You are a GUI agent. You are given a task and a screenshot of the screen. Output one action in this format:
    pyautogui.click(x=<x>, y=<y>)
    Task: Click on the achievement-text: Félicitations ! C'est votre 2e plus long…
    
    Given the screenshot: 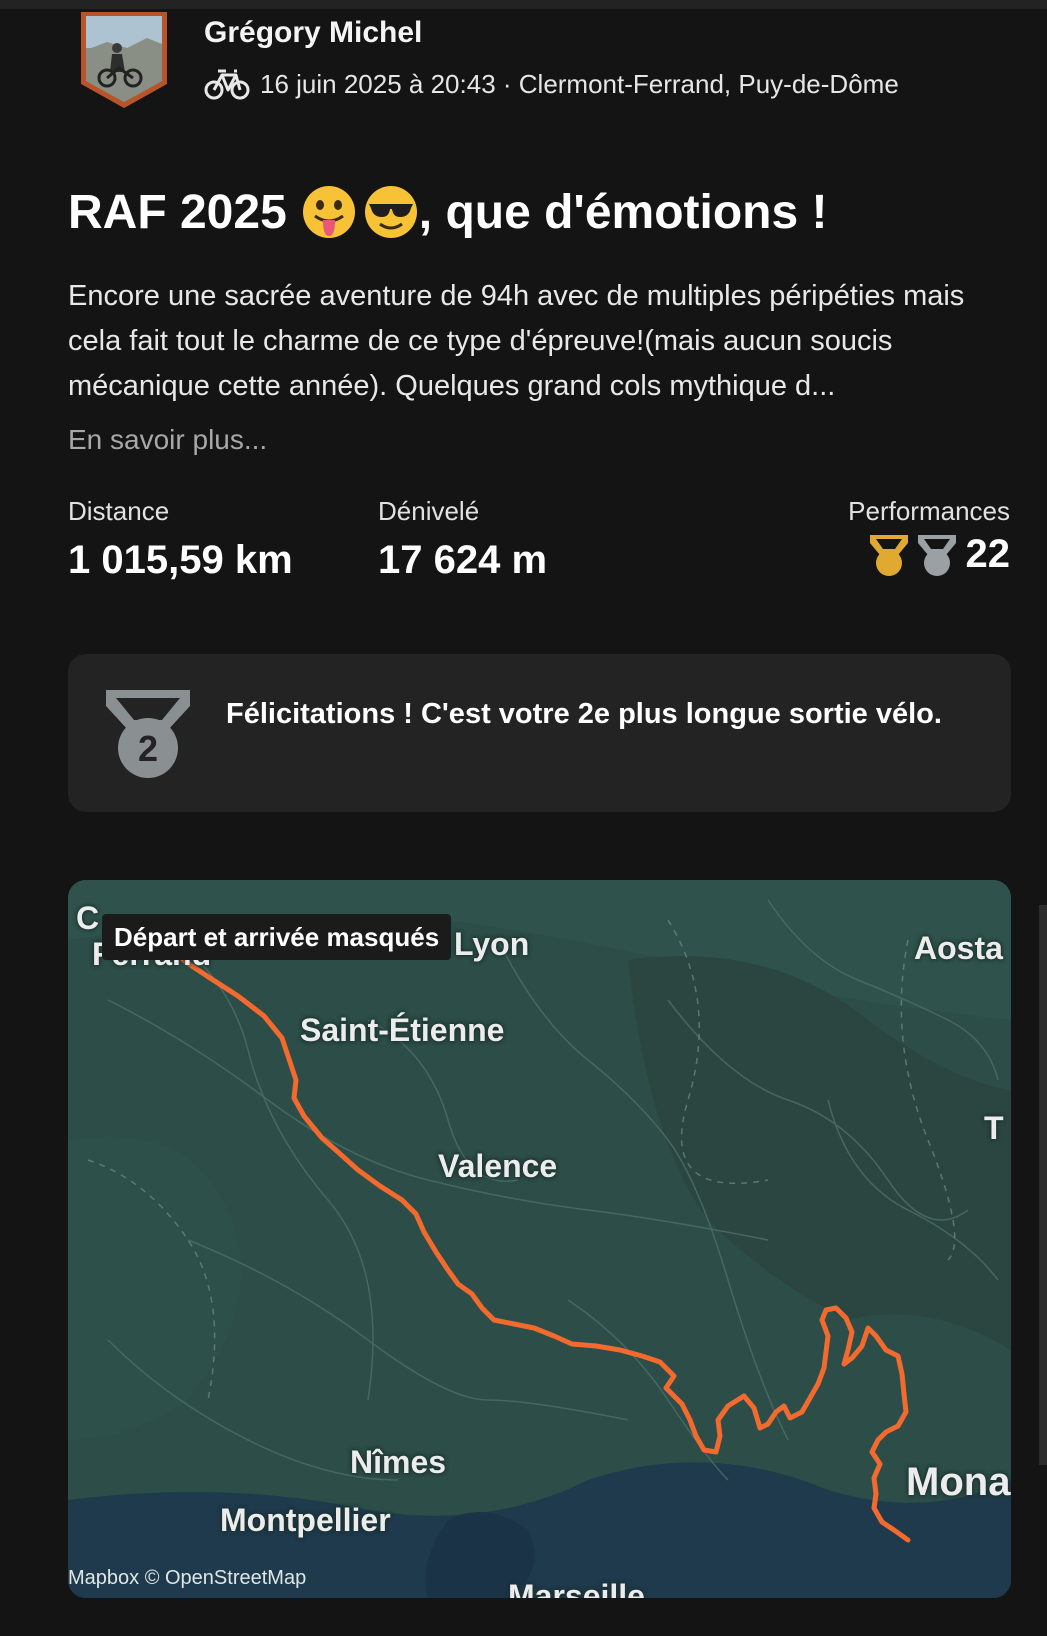 What is the action you would take?
    pyautogui.click(x=584, y=714)
    